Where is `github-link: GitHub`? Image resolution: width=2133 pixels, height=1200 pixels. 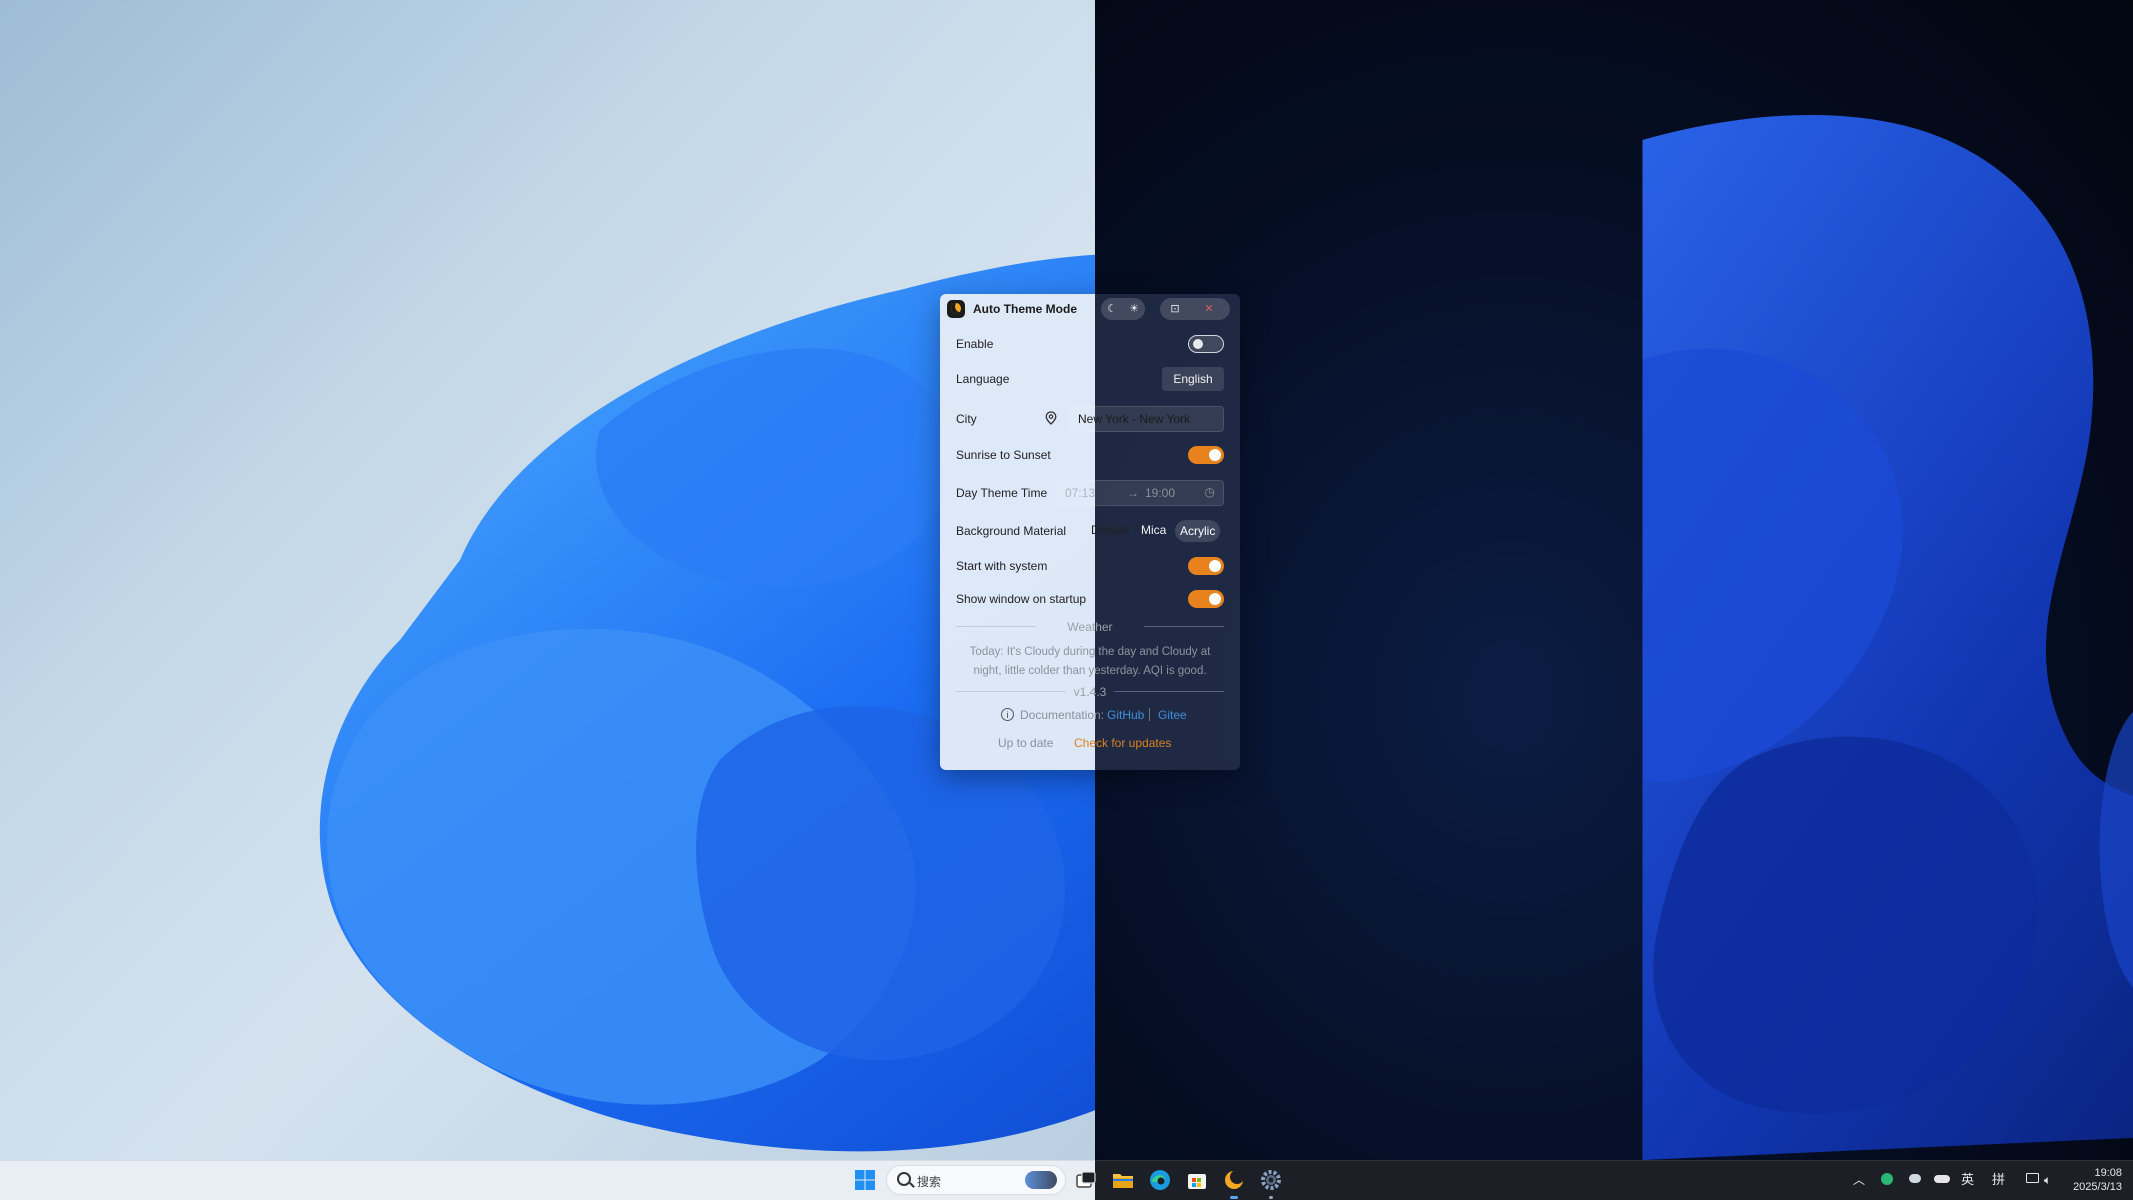
github-link: GitHub is located at coordinates (1125, 715).